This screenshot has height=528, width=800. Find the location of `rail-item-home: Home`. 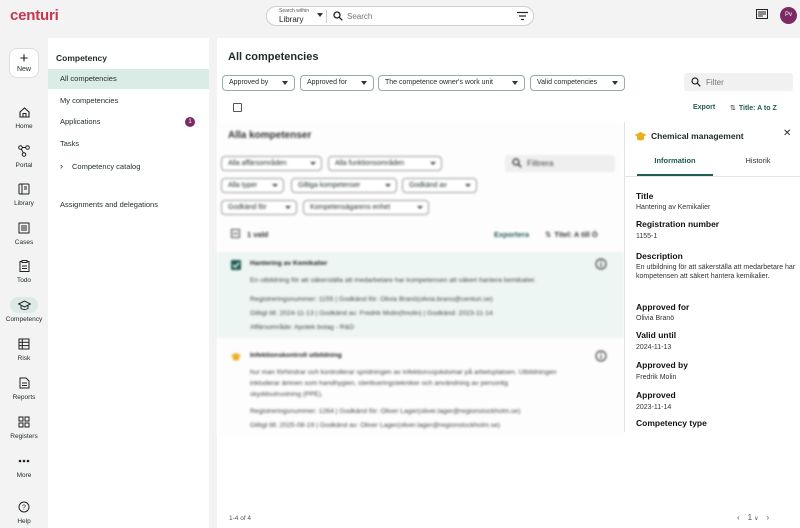

rail-item-home: Home is located at coordinates (24, 117).